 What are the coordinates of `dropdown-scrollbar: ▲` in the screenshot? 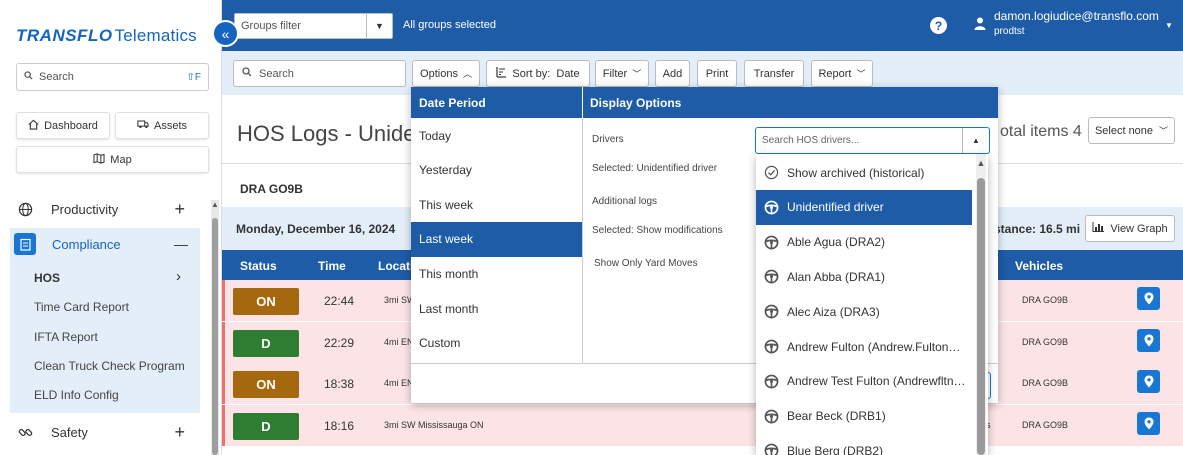 It's located at (981, 304).